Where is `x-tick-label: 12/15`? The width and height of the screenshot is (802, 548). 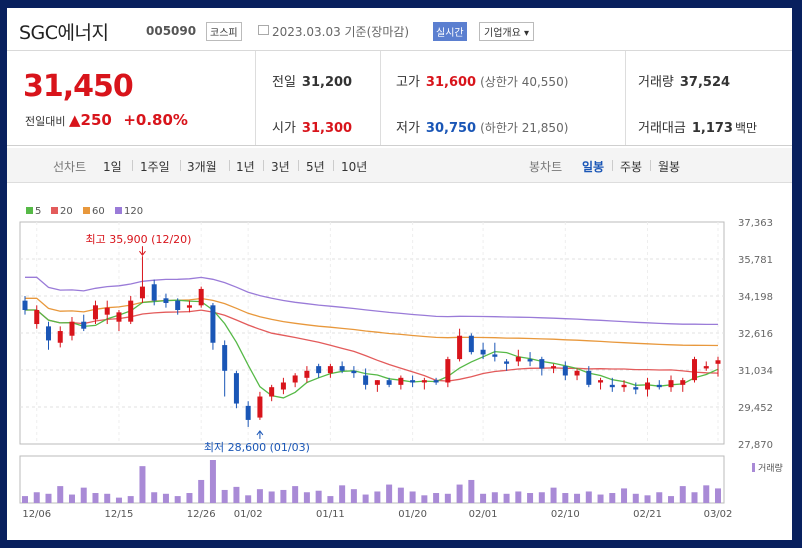
x-tick-label: 12/15 is located at coordinates (119, 514).